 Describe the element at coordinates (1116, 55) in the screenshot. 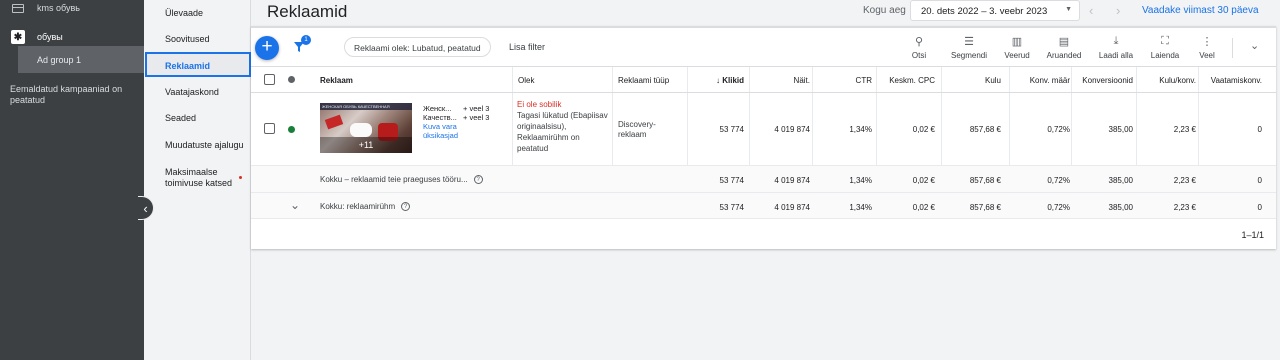

I see `tool-label: Laadi alla` at that location.